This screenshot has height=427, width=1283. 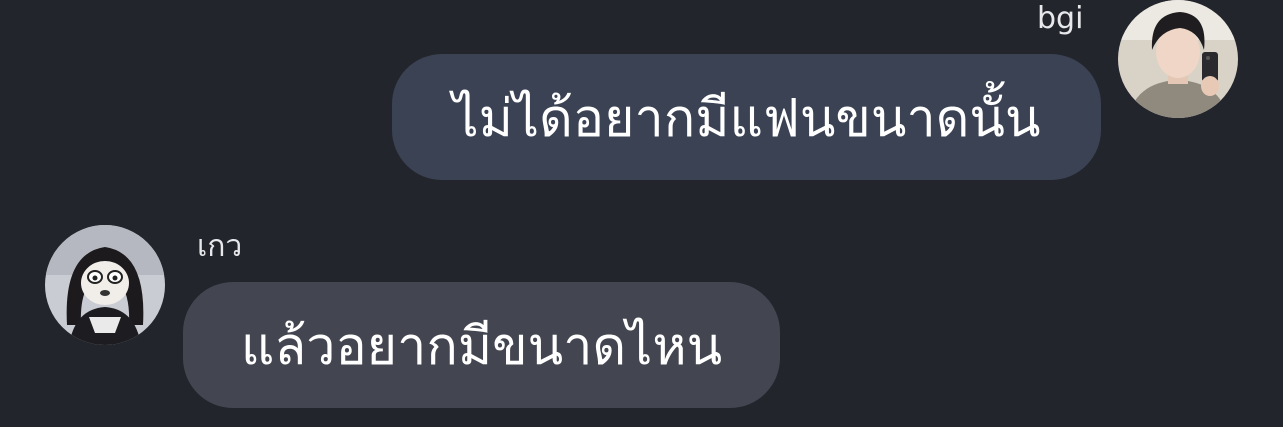 I want to click on sender-name-incoming: เกว, so click(x=220, y=246).